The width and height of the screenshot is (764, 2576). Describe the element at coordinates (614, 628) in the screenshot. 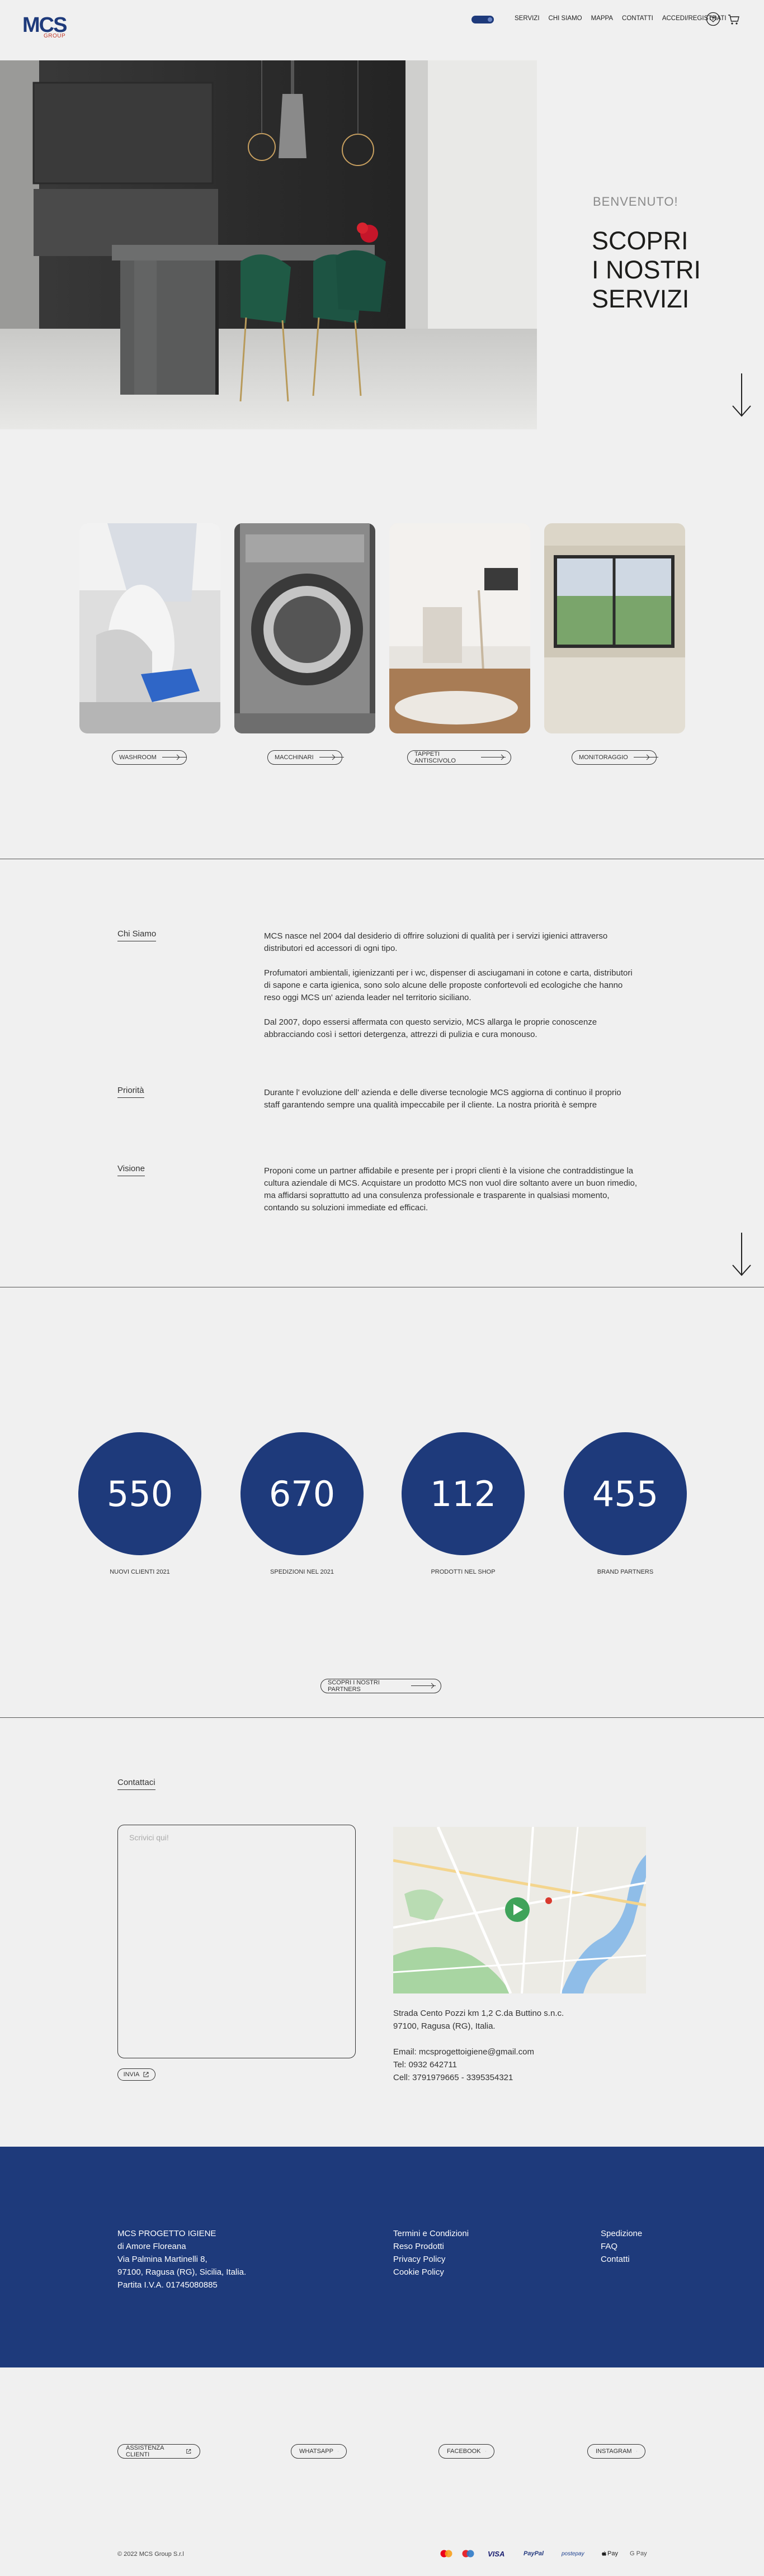

I see `service-card-monitoraggio` at that location.